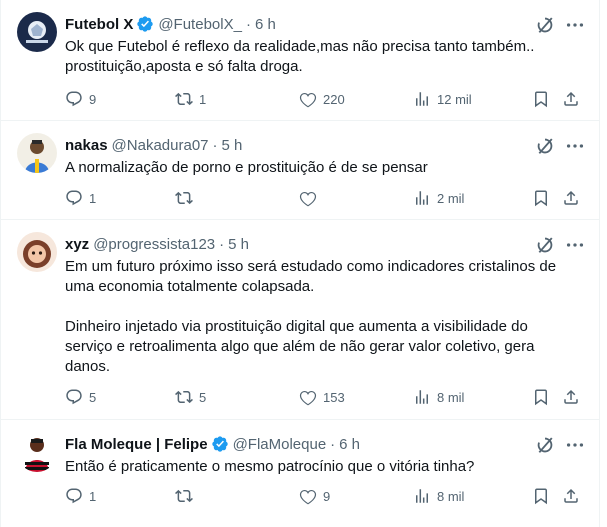 Image resolution: width=607 pixels, height=527 pixels. Describe the element at coordinates (136, 444) in the screenshot. I see `display-name: Fla Moleque | Felipe` at that location.